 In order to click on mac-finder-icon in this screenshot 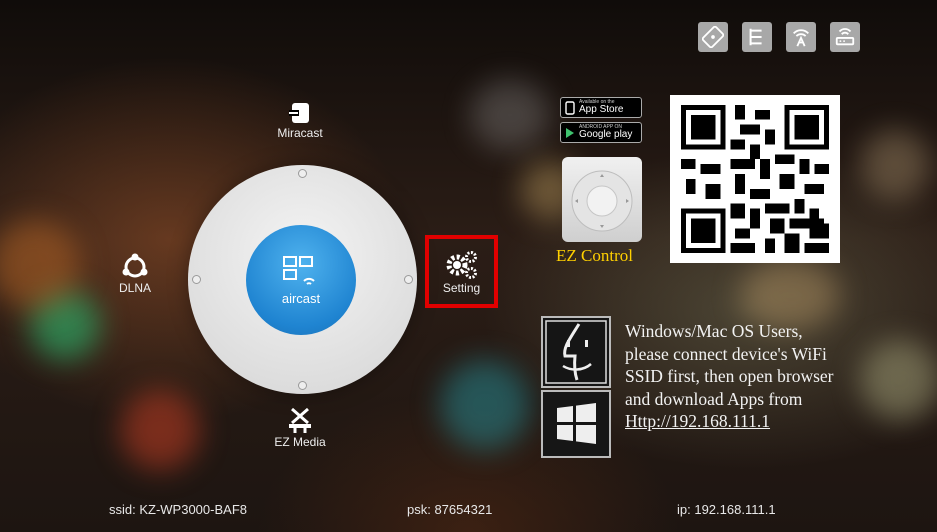, I will do `click(576, 352)`.